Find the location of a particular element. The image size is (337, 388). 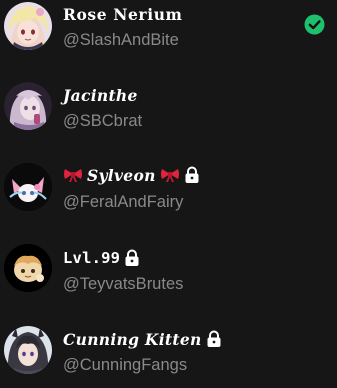

anime-girl-dark-hair-avatar is located at coordinates (28, 350).